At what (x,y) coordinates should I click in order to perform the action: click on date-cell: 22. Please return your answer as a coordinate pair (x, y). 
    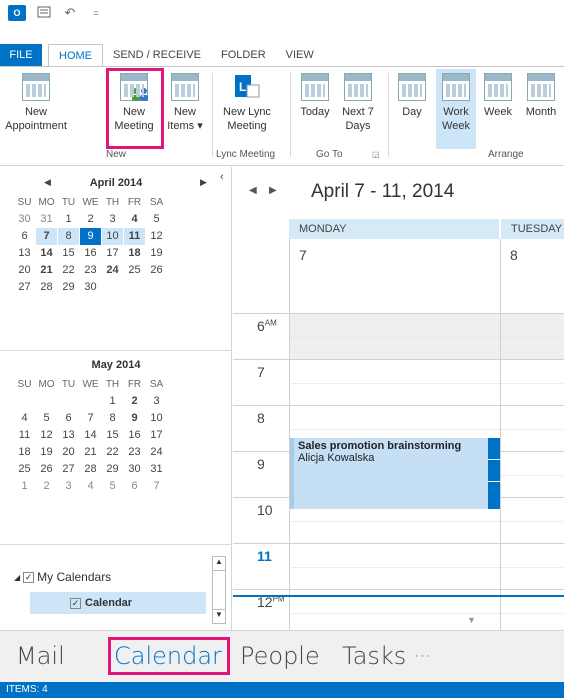
    Looking at the image, I should click on (68, 270).